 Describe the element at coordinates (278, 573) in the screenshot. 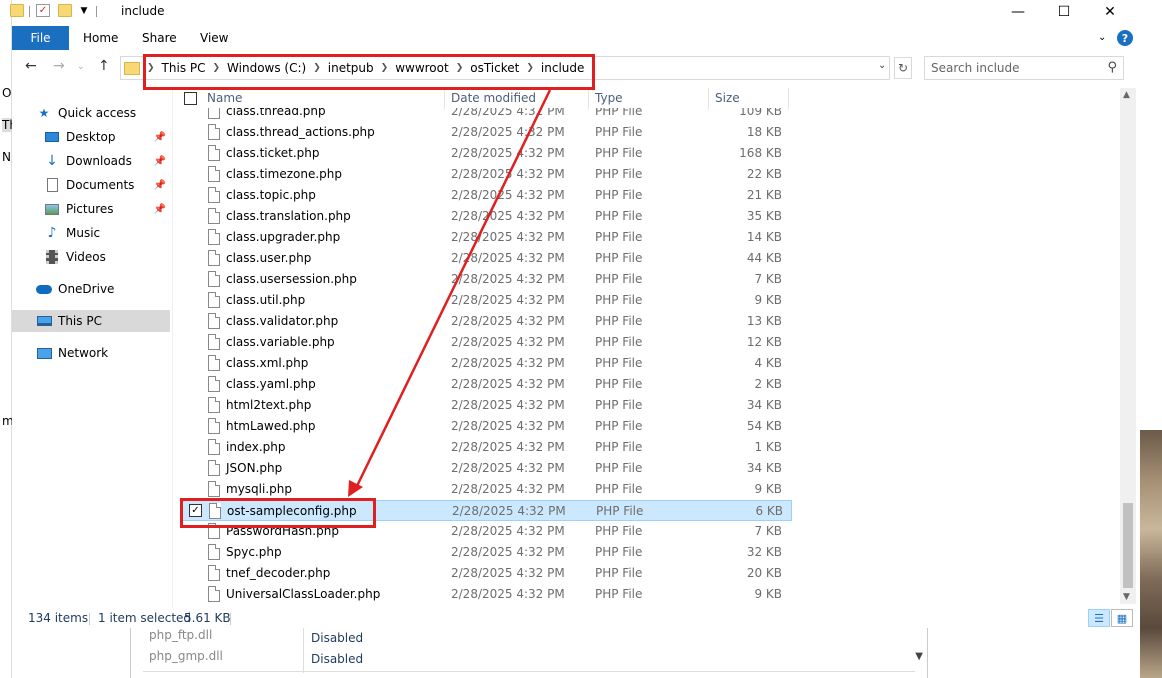

I see `file-name: tnef_decoder.php` at that location.